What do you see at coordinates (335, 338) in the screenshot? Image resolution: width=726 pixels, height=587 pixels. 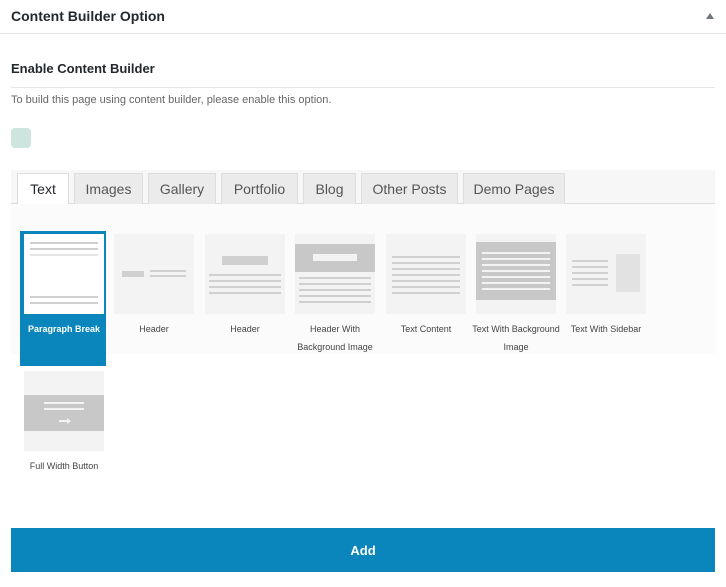 I see `module-label: Header With Background Image` at bounding box center [335, 338].